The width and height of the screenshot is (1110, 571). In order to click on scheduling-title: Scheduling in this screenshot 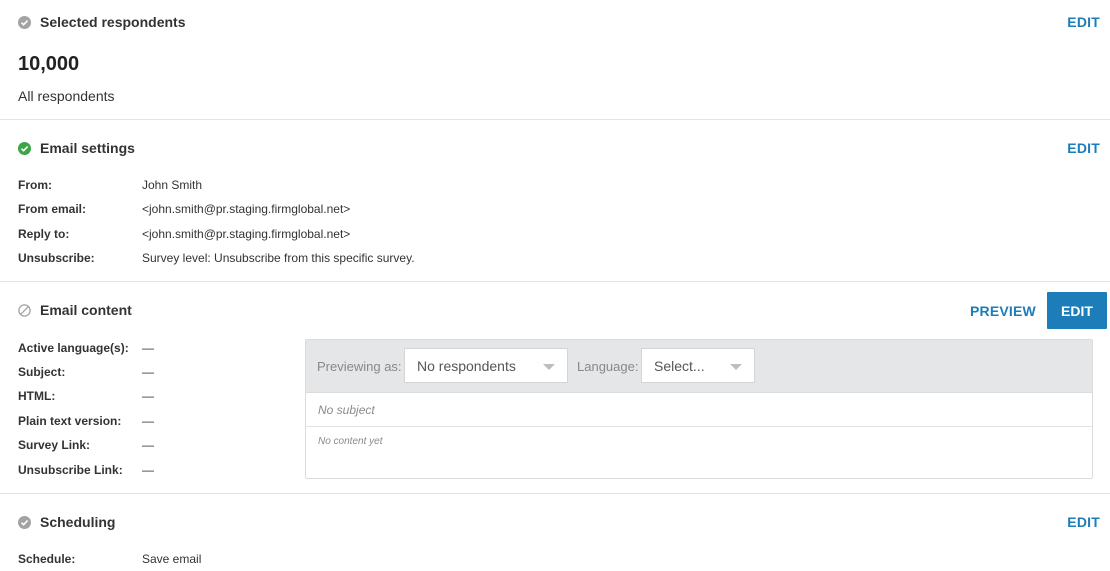, I will do `click(66, 522)`.